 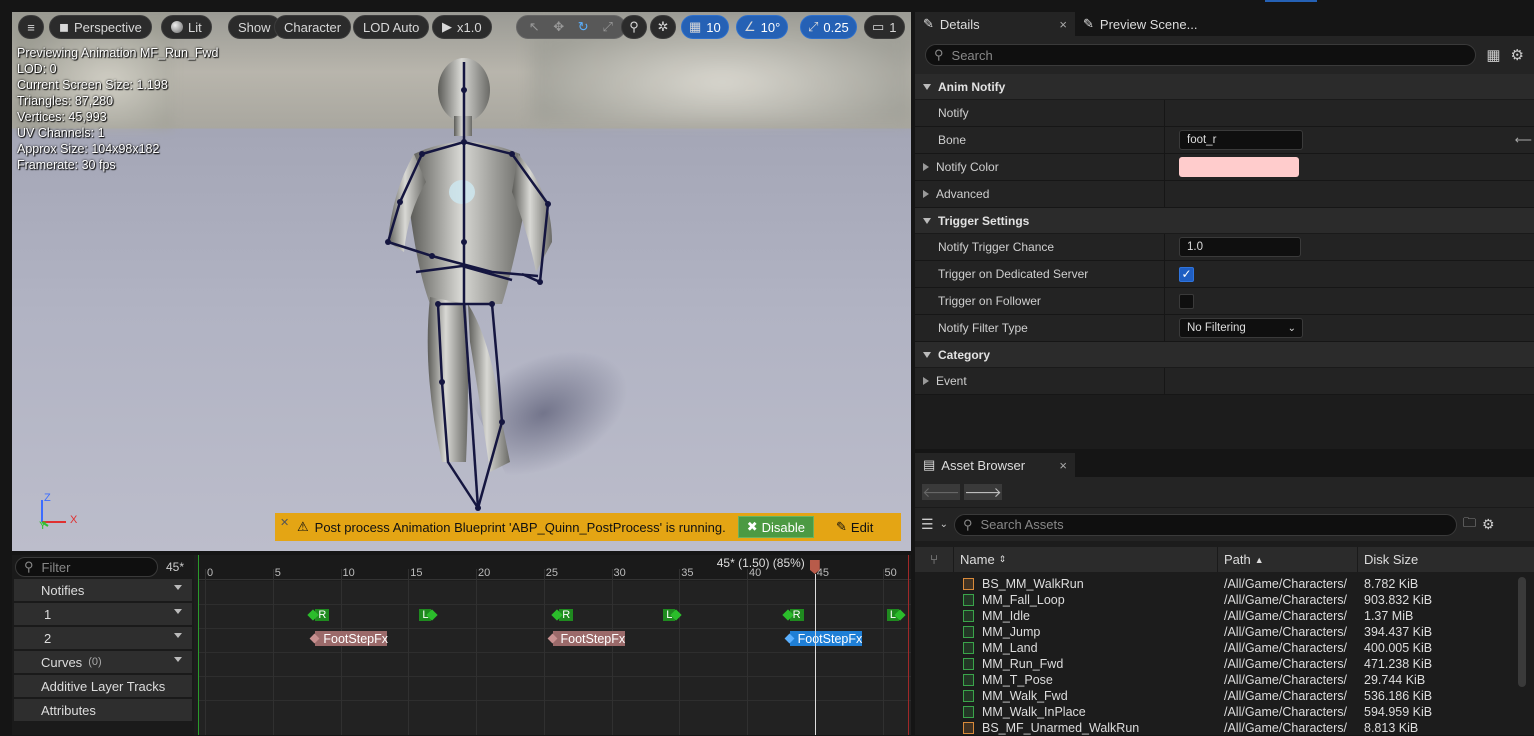 I want to click on grid-snap-button: ▦ 10, so click(x=705, y=27).